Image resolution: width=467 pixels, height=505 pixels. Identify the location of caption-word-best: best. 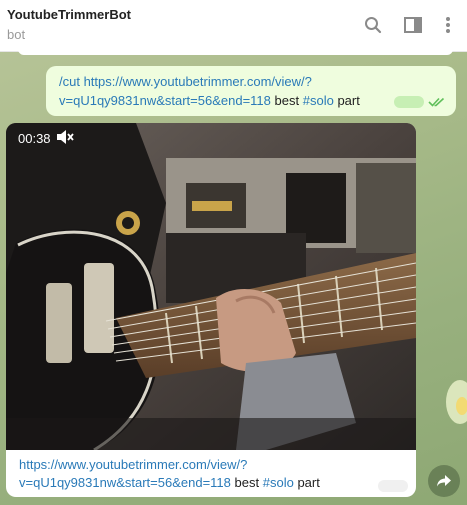
(247, 482).